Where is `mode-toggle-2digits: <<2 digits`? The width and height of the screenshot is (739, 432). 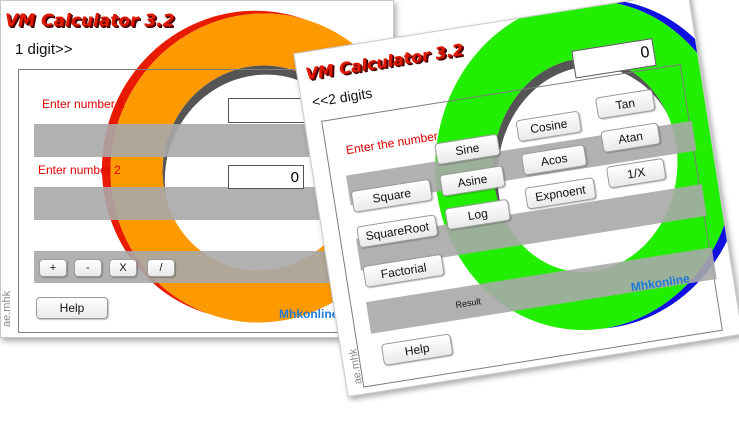
mode-toggle-2digits: <<2 digits is located at coordinates (342, 97).